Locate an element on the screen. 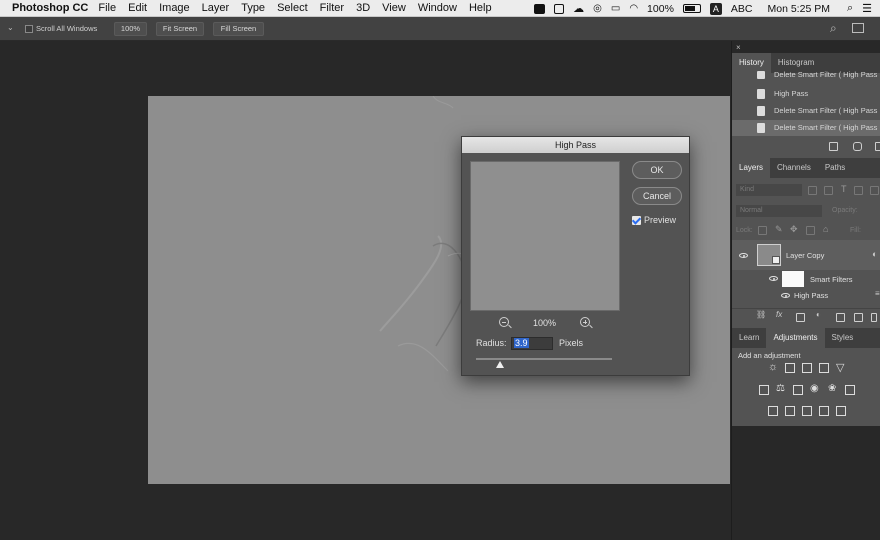 The width and height of the screenshot is (880, 540). preview-checkbox: Preview is located at coordinates (654, 220).